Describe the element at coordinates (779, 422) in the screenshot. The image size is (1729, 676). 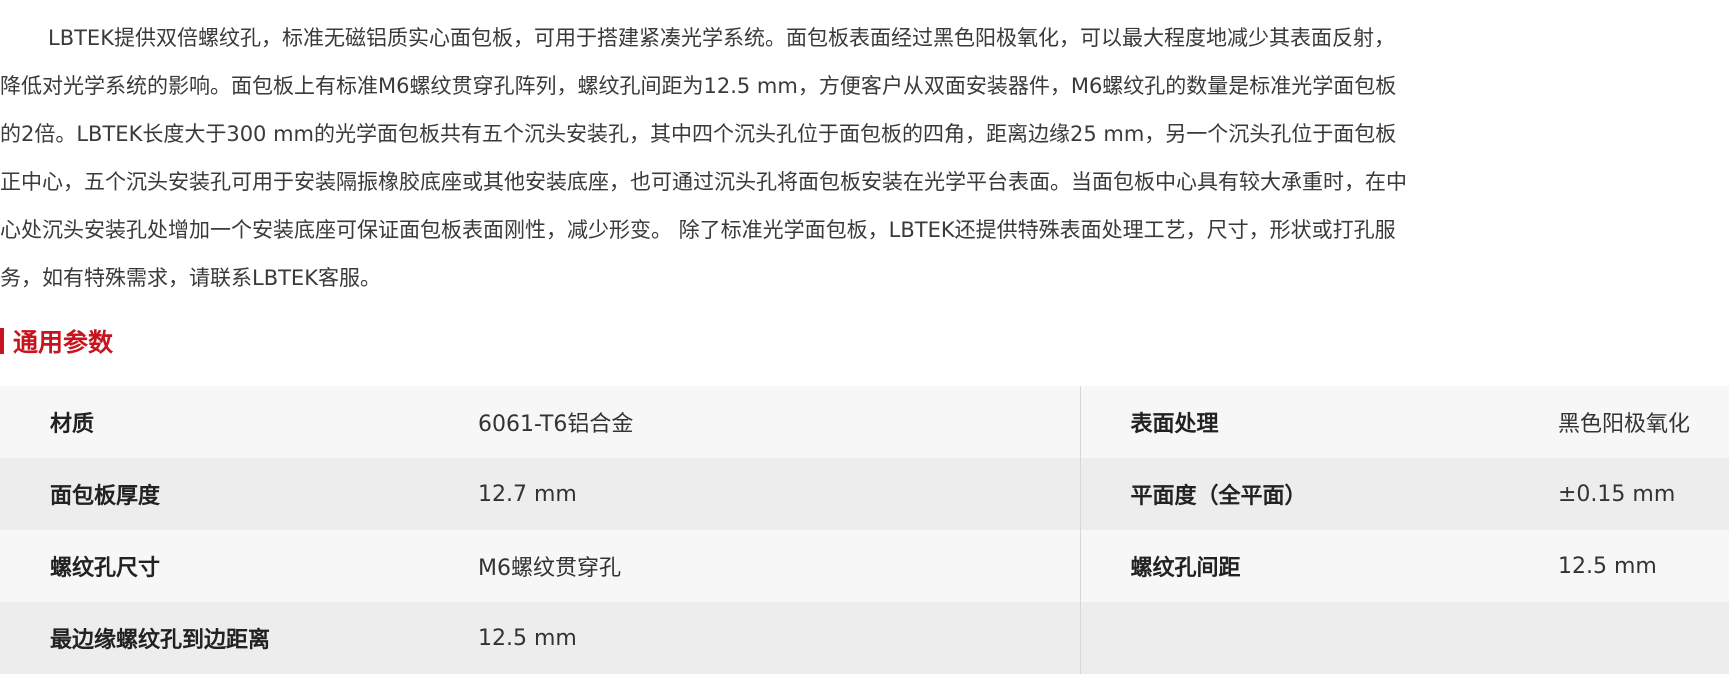
I see `param-value: 6061-T6铝合金` at that location.